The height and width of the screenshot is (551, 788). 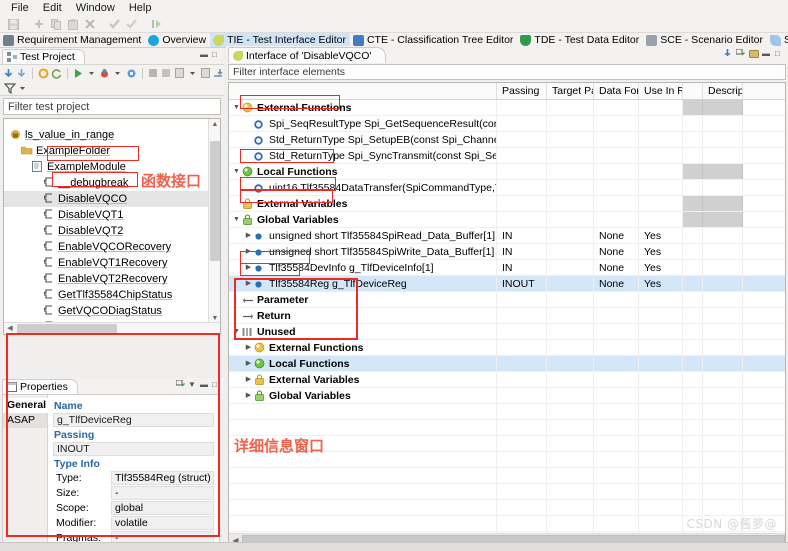 I want to click on tree-node: ExampleFolder, so click(x=112, y=151).